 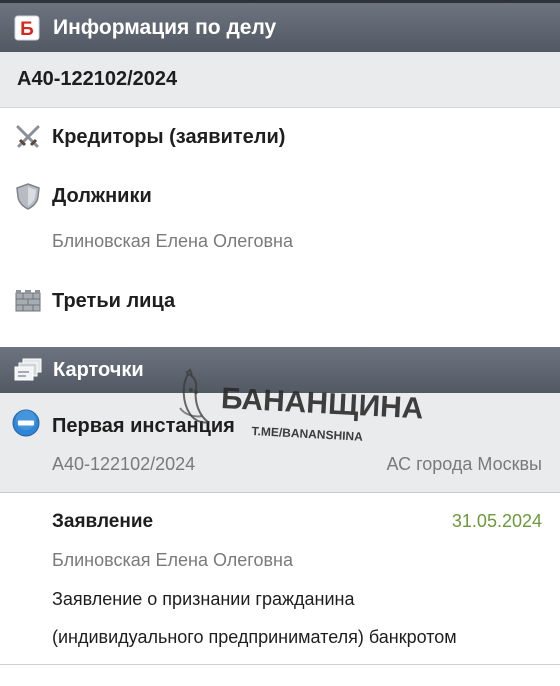 What do you see at coordinates (280, 27) in the screenshot?
I see `case-info-header: Б Информация по делу` at bounding box center [280, 27].